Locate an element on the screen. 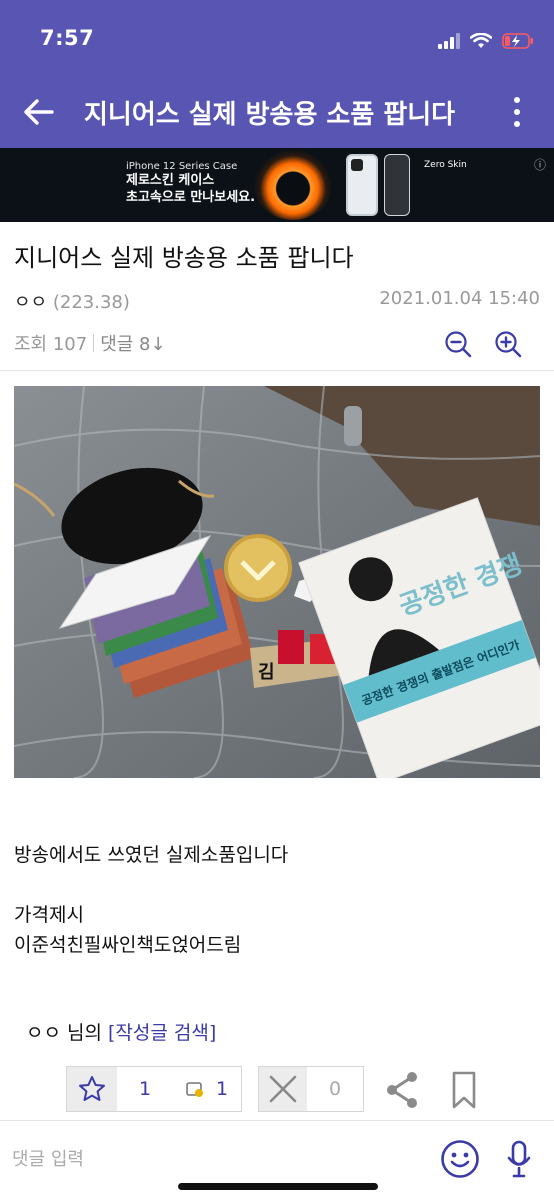 This screenshot has width=554, height=1200. comment-input is located at coordinates (212, 1159).